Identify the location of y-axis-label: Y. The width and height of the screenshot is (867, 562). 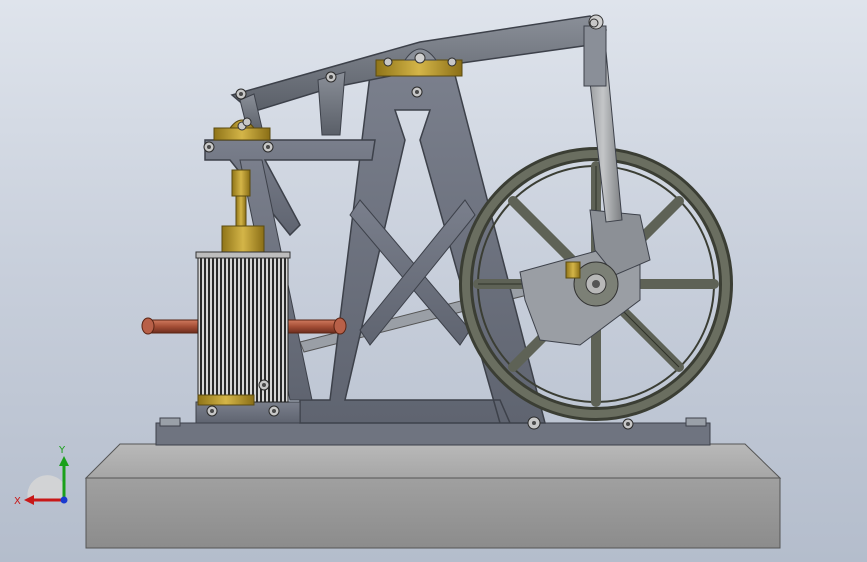
(62, 450).